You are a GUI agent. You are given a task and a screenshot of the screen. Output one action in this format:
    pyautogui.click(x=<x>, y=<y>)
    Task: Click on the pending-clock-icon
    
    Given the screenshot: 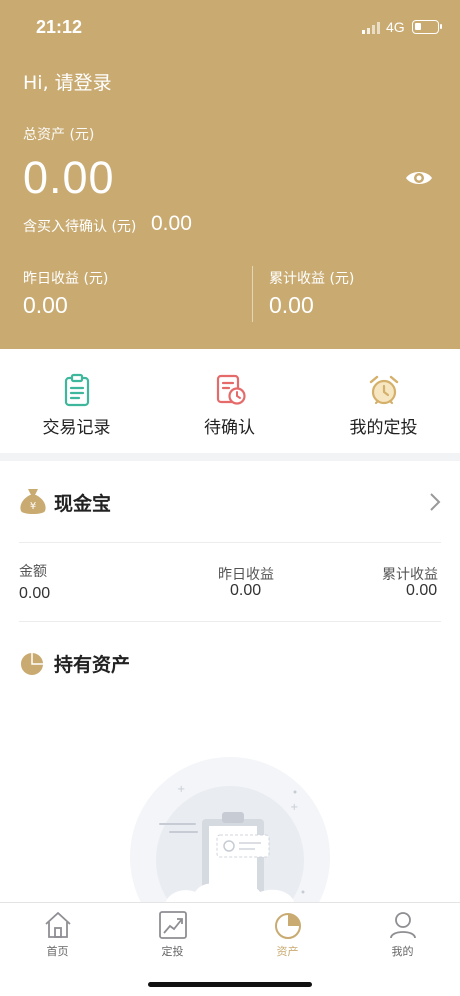 What is the action you would take?
    pyautogui.click(x=231, y=389)
    